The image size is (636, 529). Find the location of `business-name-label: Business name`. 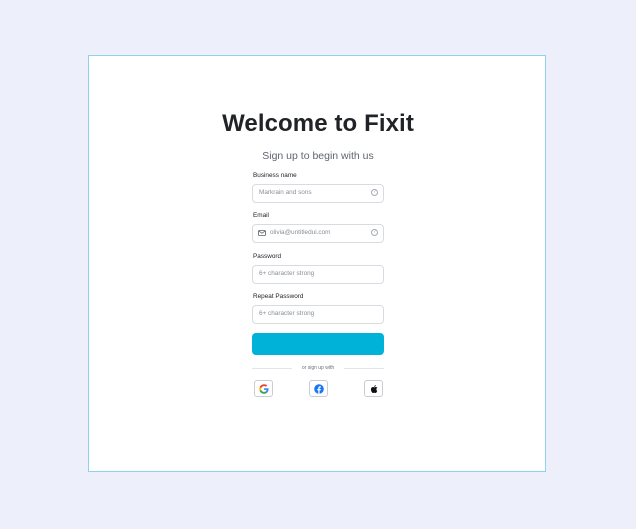

business-name-label: Business name is located at coordinates (275, 175).